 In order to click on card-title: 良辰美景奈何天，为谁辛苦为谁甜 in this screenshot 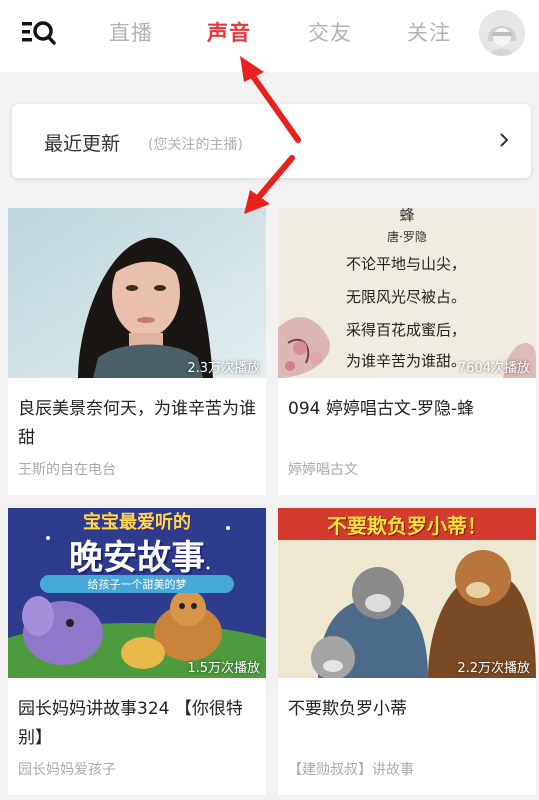, I will do `click(137, 423)`.